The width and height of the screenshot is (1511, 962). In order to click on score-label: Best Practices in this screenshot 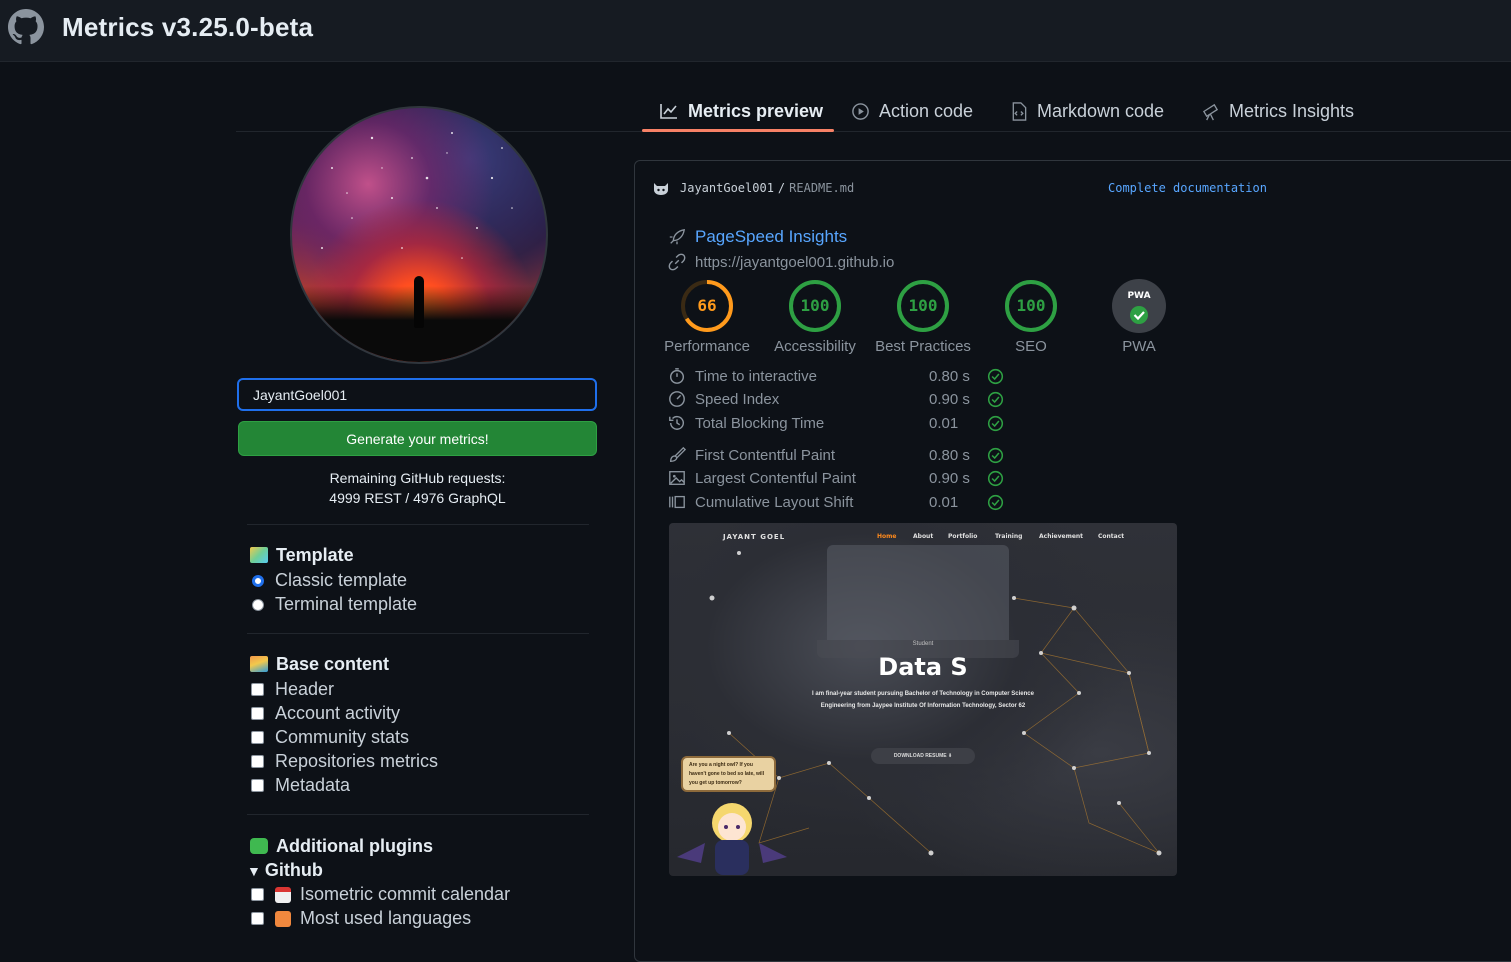, I will do `click(923, 346)`.